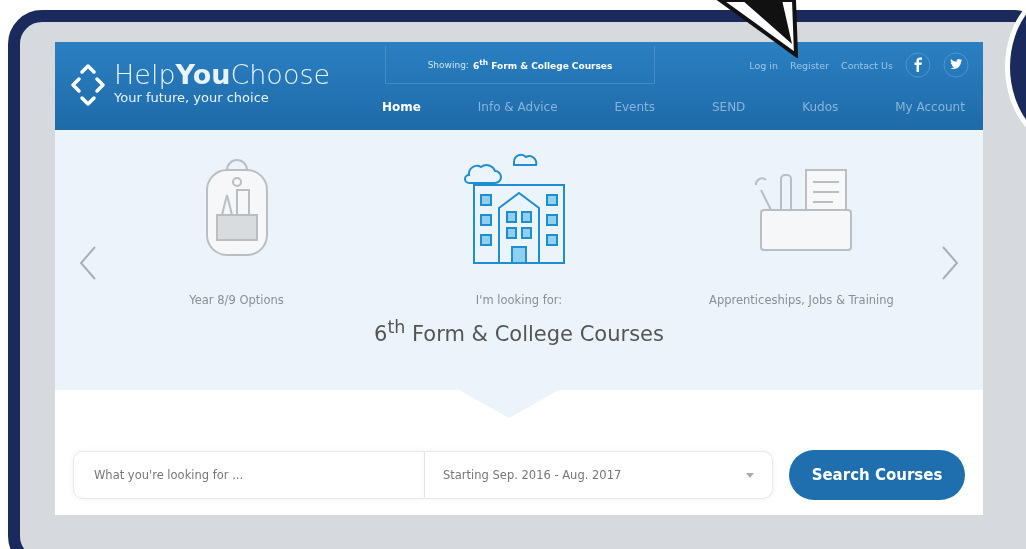 The image size is (1026, 549). I want to click on carousel-item: Apprenticeships, Jobs & Training, so click(801, 238).